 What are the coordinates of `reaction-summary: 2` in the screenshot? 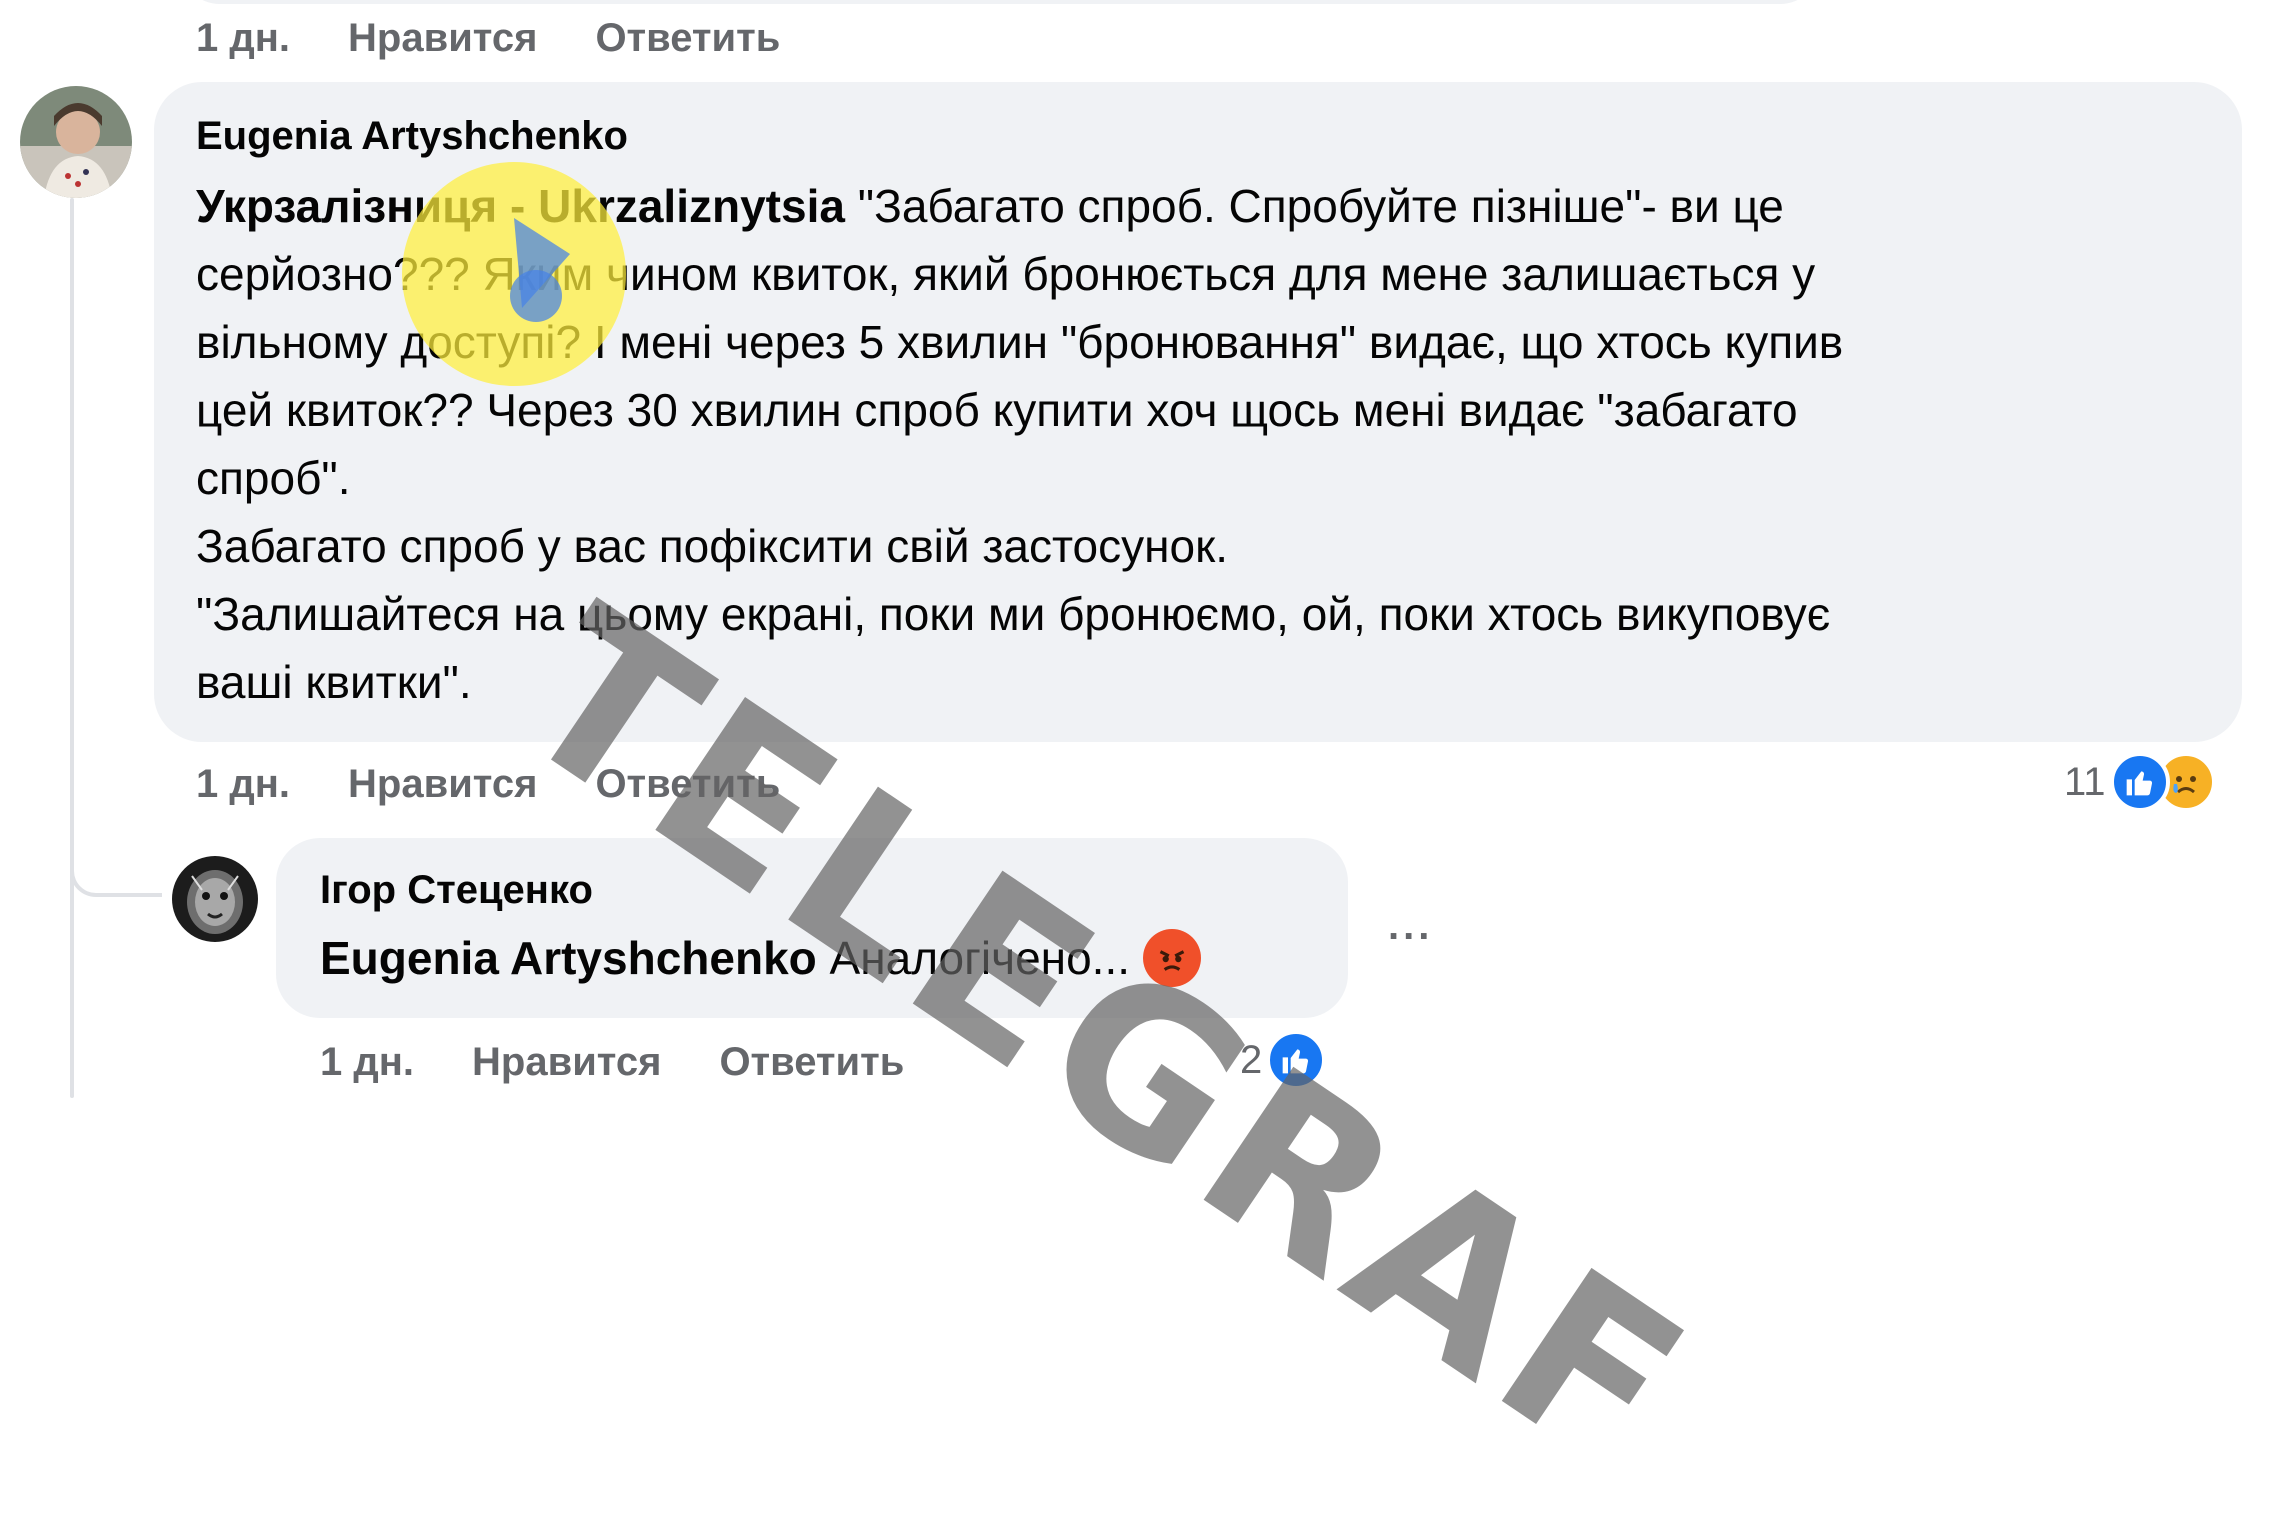 It's located at (1283, 1060).